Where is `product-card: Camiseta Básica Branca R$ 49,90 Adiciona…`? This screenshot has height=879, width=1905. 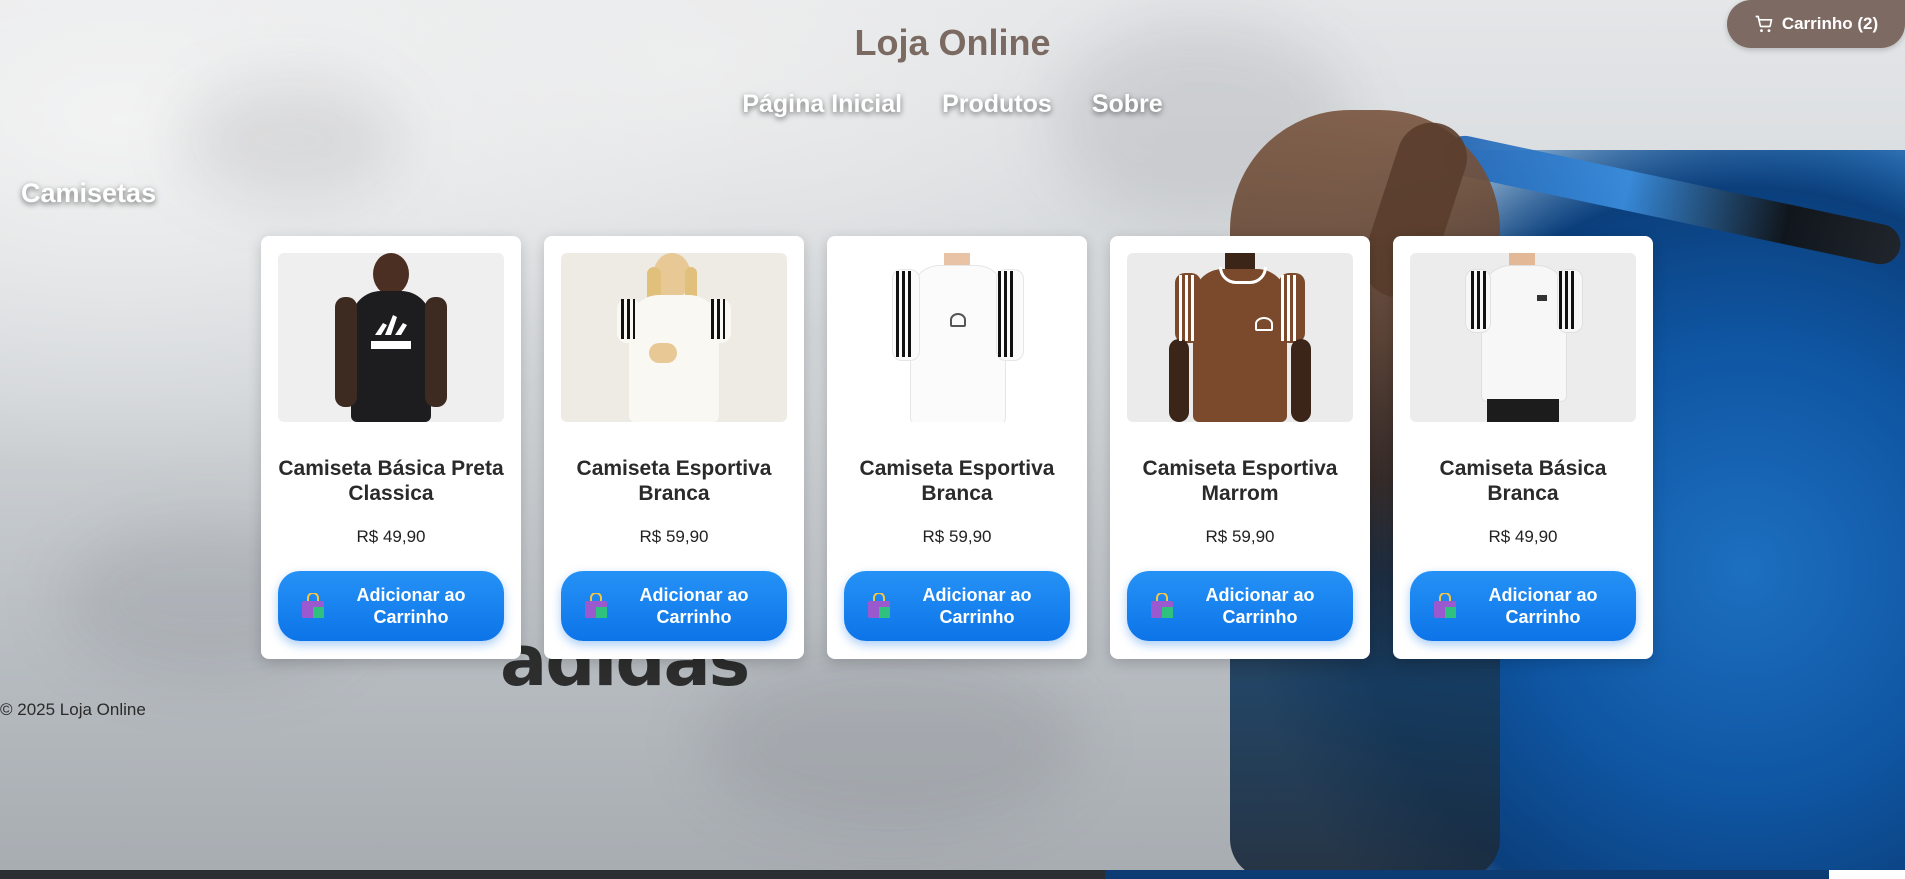 product-card: Camiseta Básica Branca R$ 49,90 Adiciona… is located at coordinates (1523, 447).